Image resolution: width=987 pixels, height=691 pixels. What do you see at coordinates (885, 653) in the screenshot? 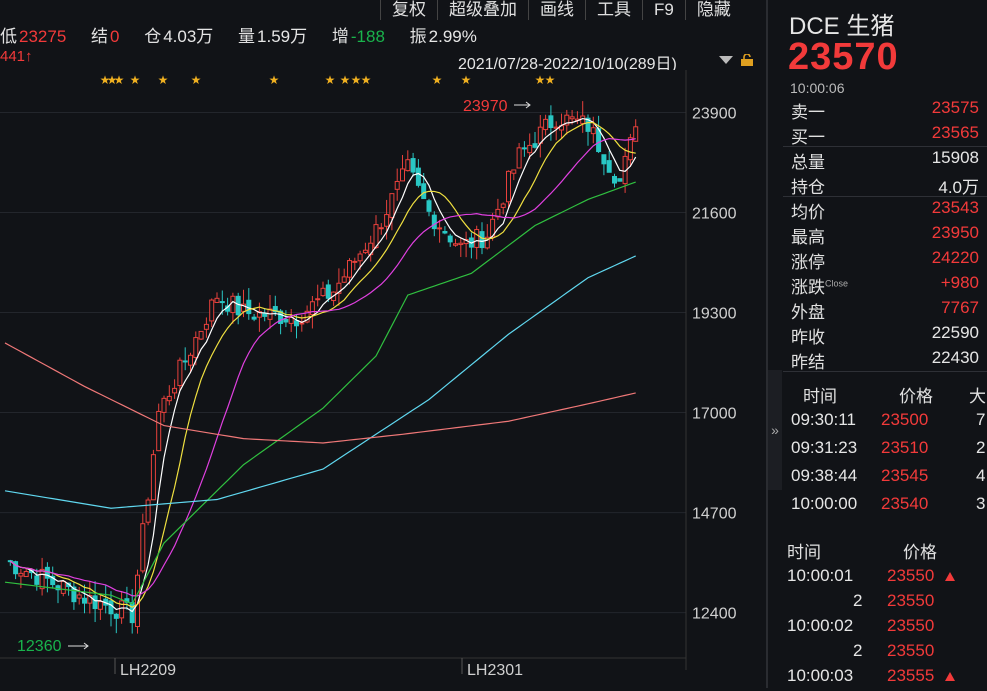
I see `tick-row: 2 23550` at bounding box center [885, 653].